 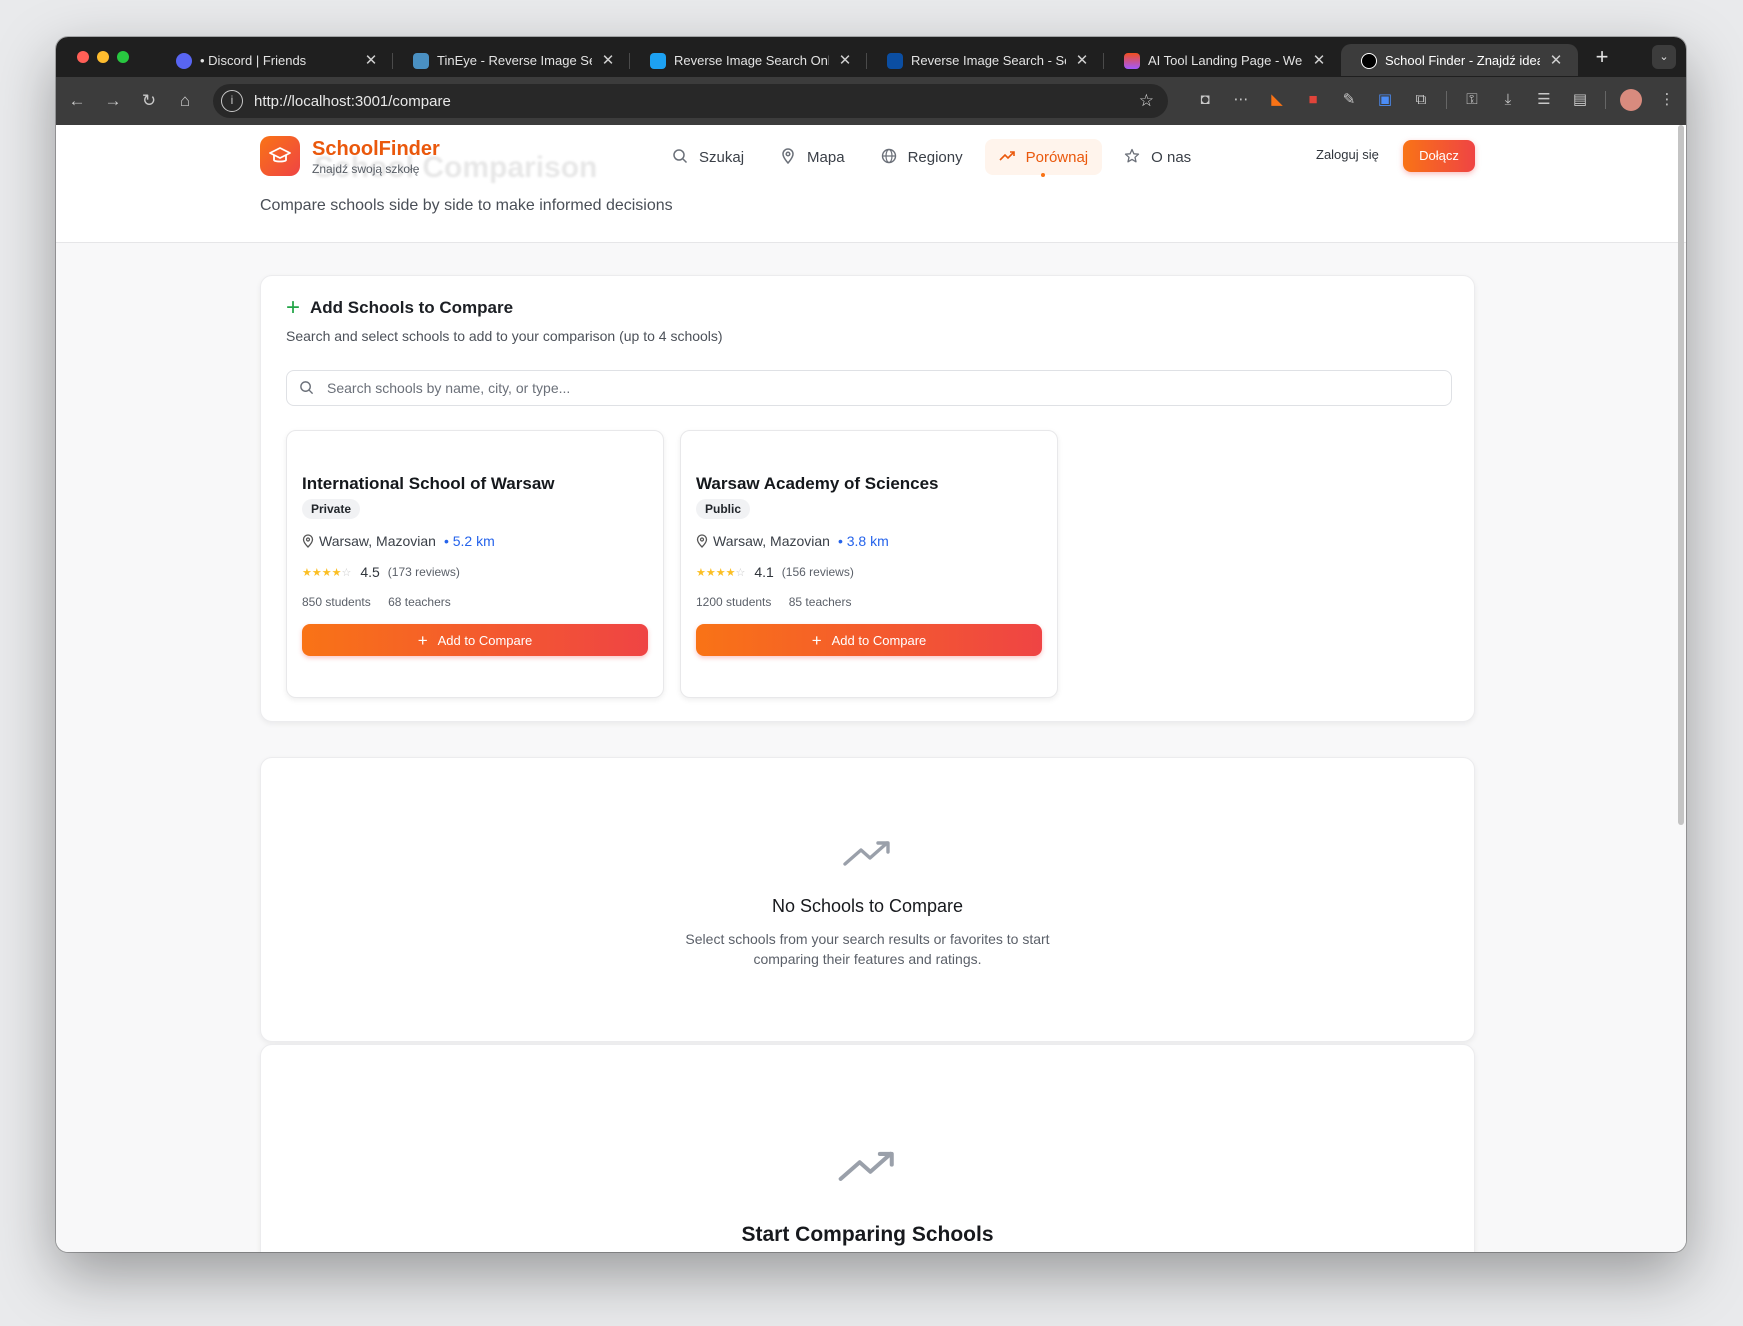 I want to click on nav-link-regiony: Regiony, so click(x=922, y=157).